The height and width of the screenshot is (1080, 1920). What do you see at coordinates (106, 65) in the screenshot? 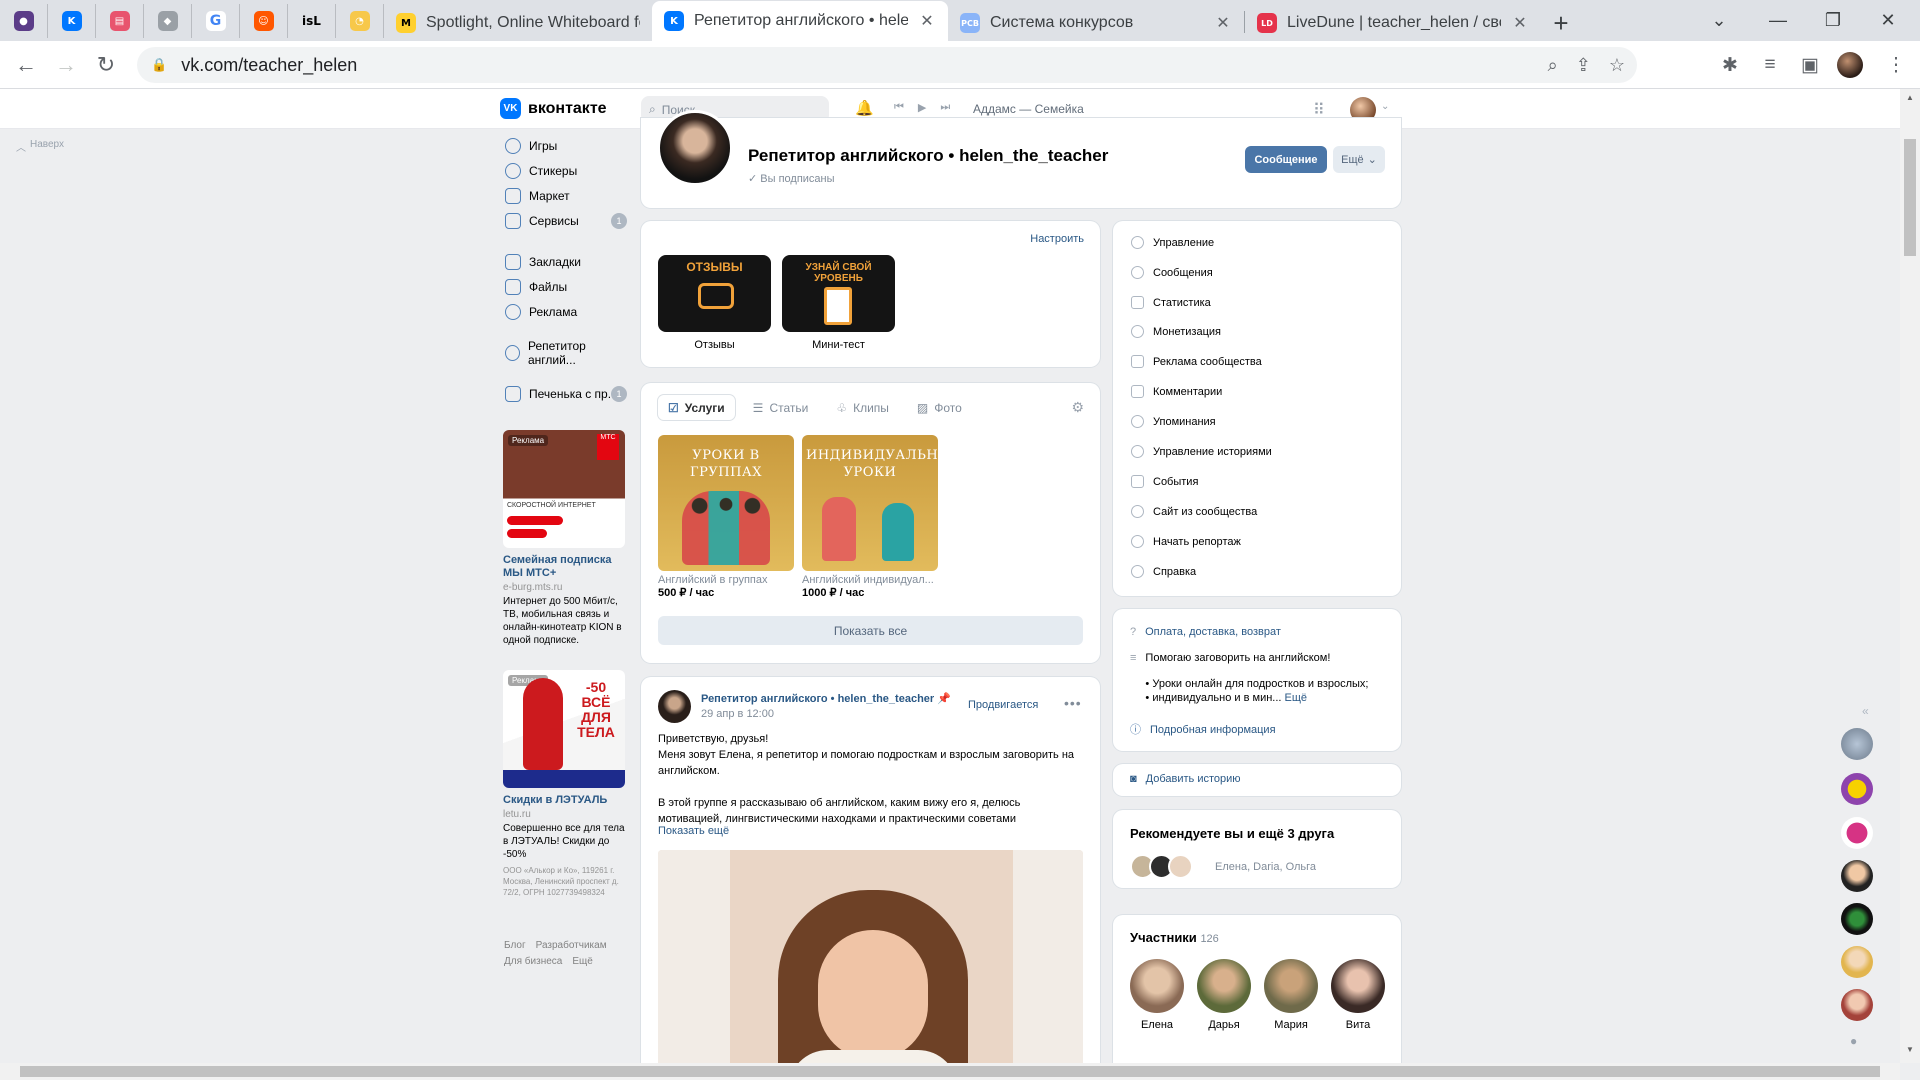
I see `reload-icon: ↻` at bounding box center [106, 65].